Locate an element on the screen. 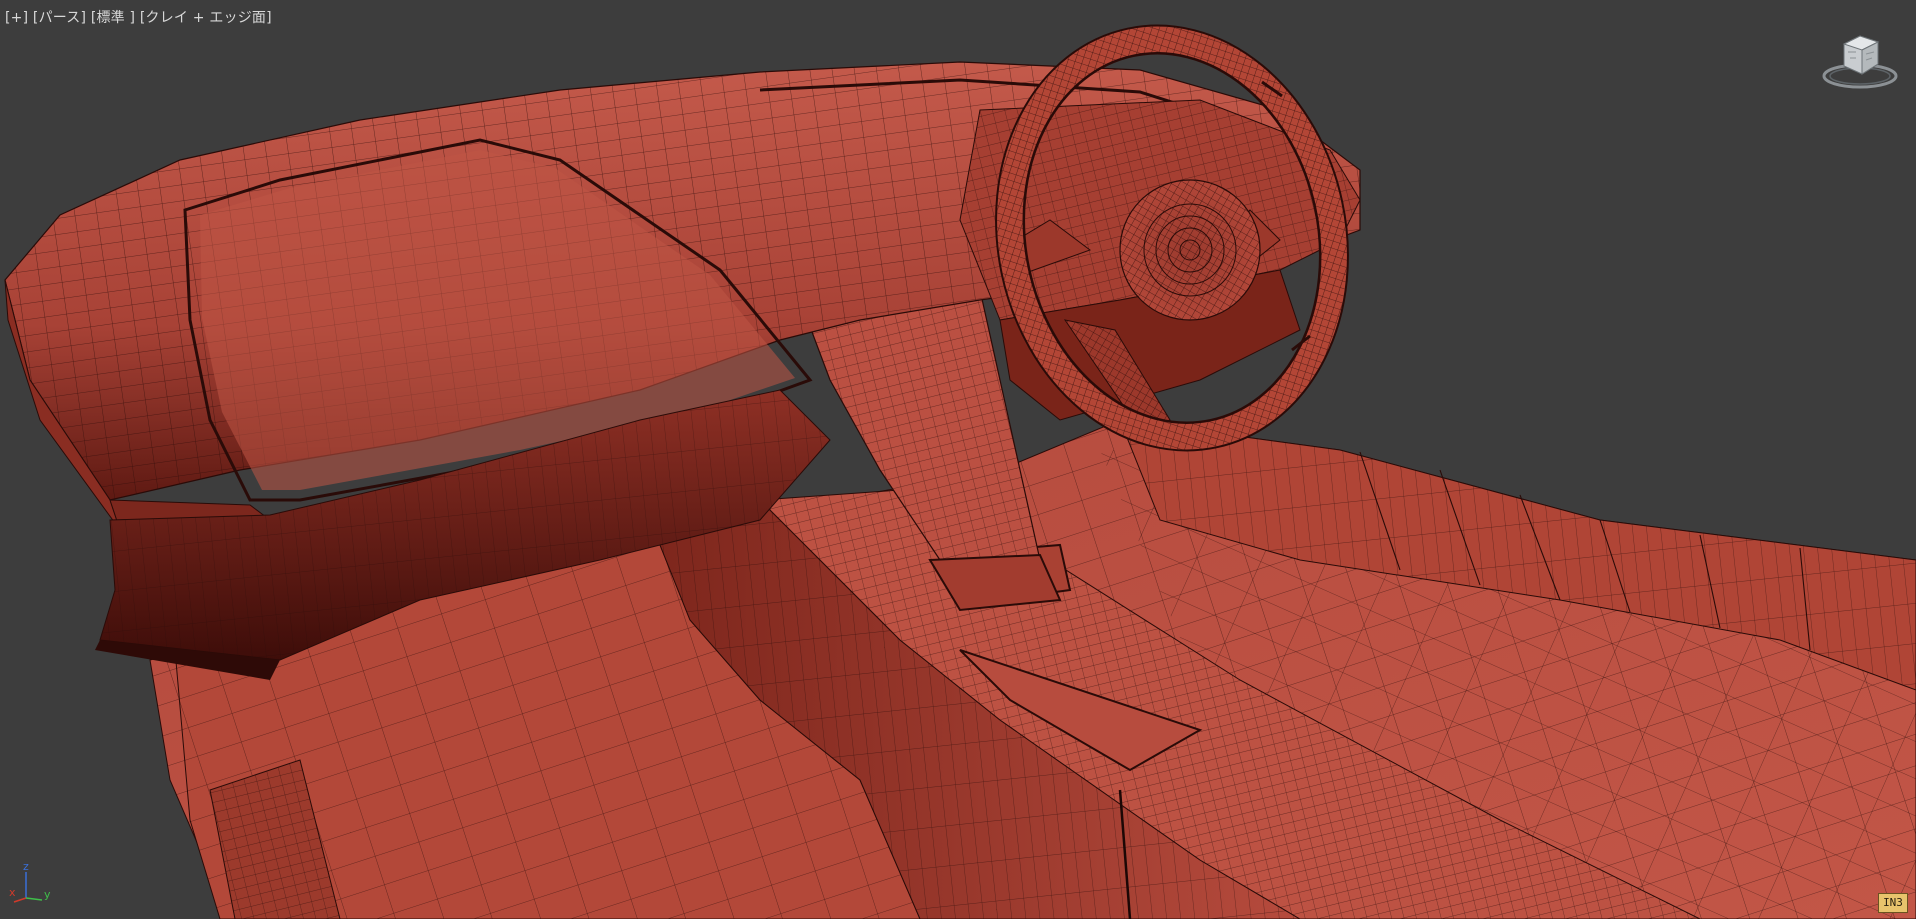 This screenshot has width=1916, height=919. viewport-label: [+] [パース] [標準 ] [クレイ + エッジ面] is located at coordinates (138, 17).